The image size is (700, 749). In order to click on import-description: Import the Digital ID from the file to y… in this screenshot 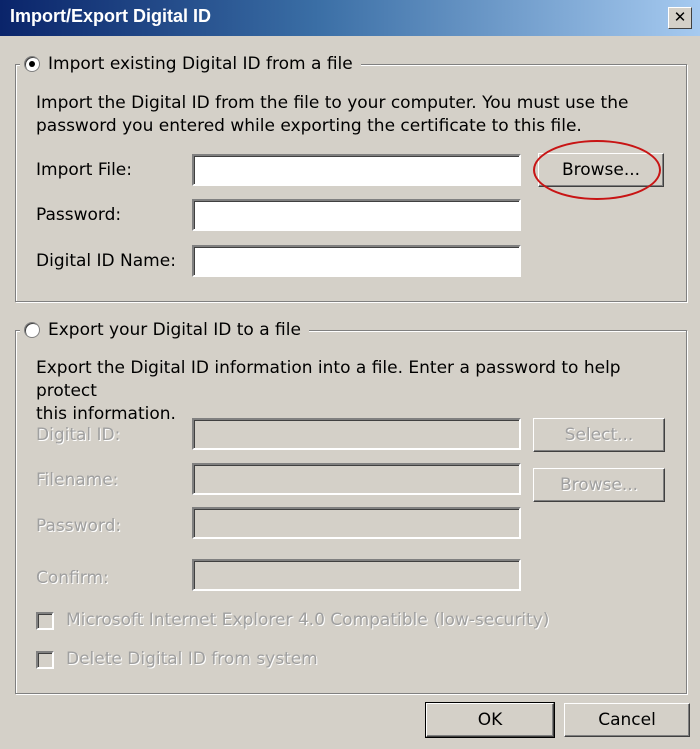, I will do `click(356, 115)`.